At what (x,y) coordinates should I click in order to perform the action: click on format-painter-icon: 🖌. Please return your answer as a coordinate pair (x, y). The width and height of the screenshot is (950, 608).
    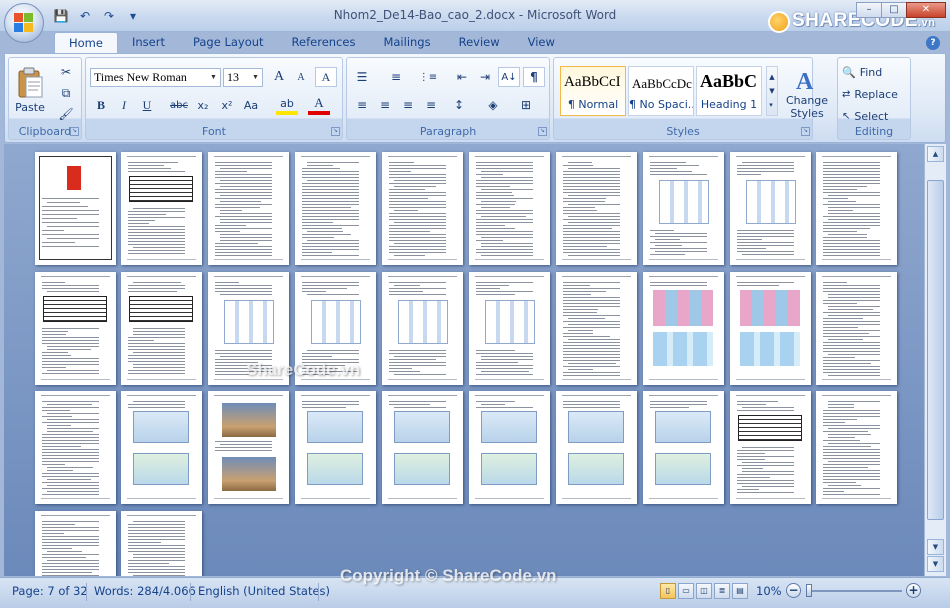
    Looking at the image, I should click on (66, 114).